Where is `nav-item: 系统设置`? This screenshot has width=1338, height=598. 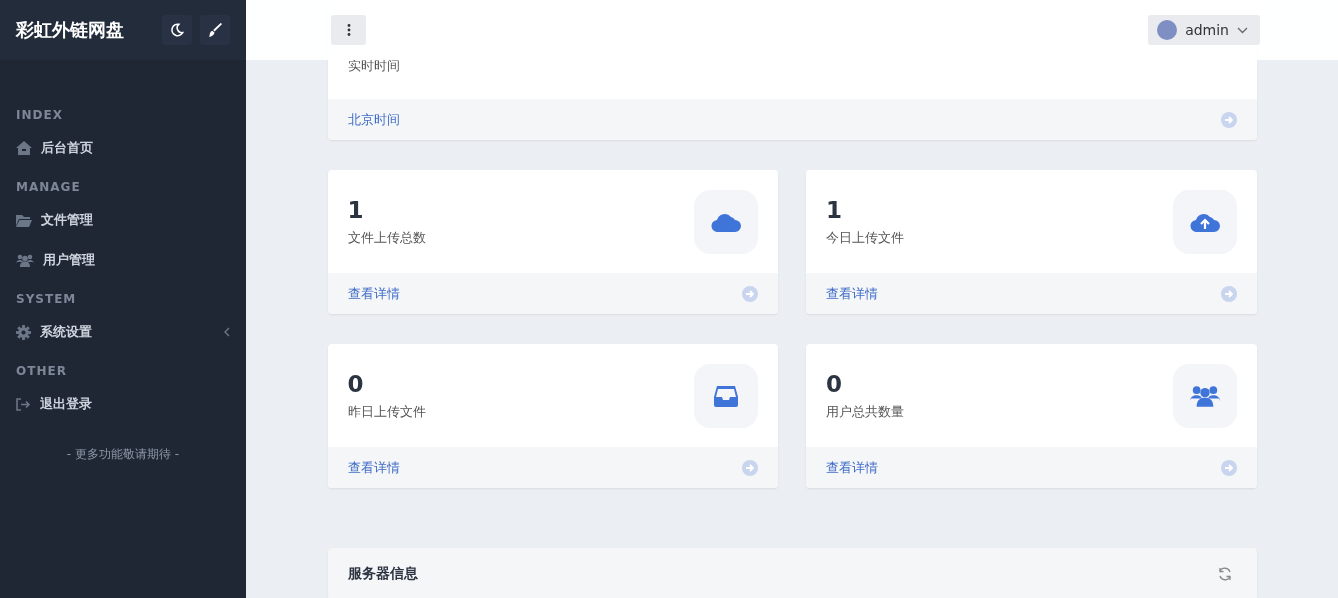
nav-item: 系统设置 is located at coordinates (123, 332).